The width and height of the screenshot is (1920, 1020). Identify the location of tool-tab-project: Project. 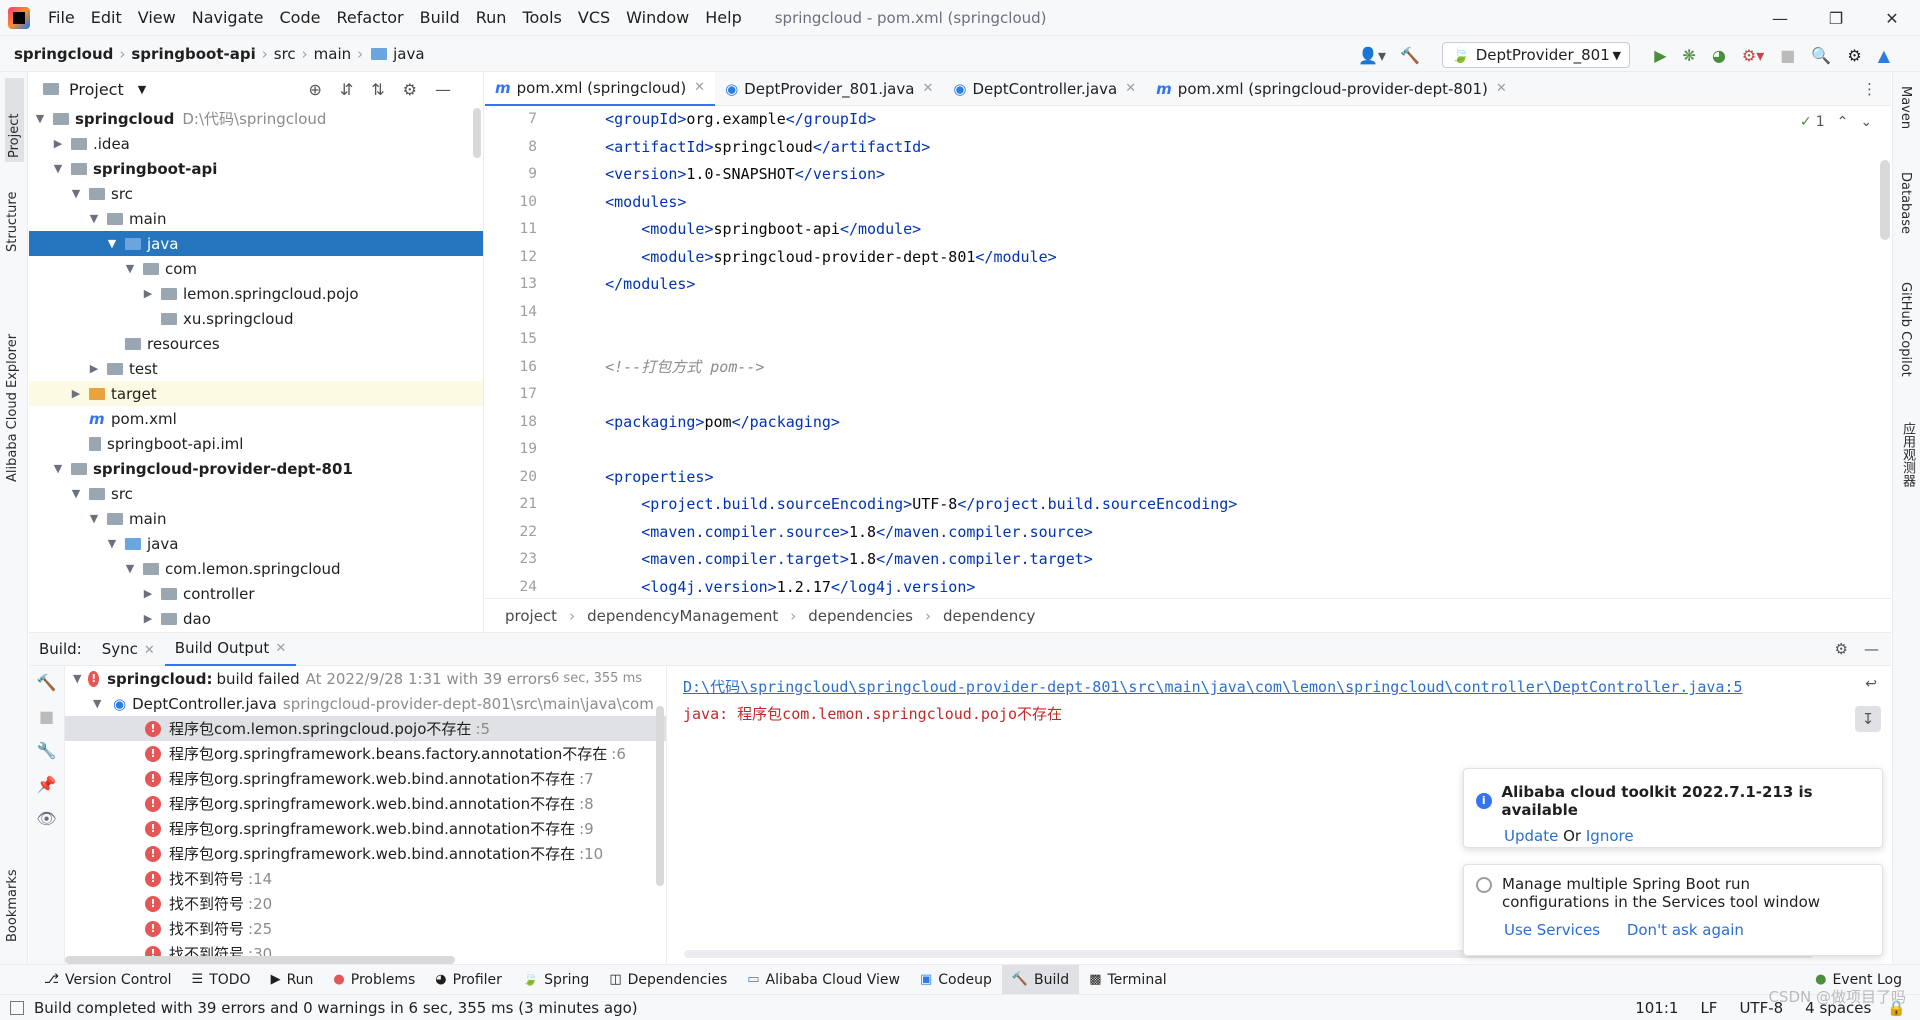
(14, 120).